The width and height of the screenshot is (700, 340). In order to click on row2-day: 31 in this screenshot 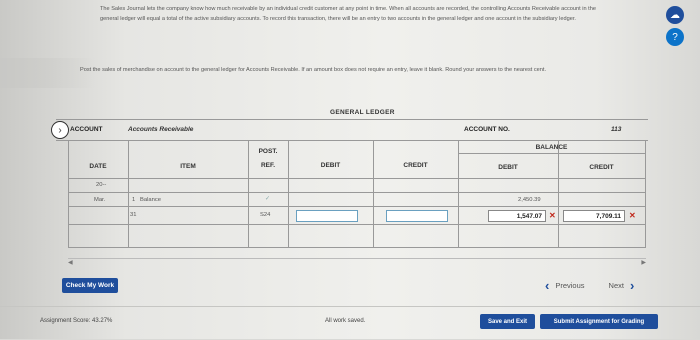, I will do `click(133, 215)`.